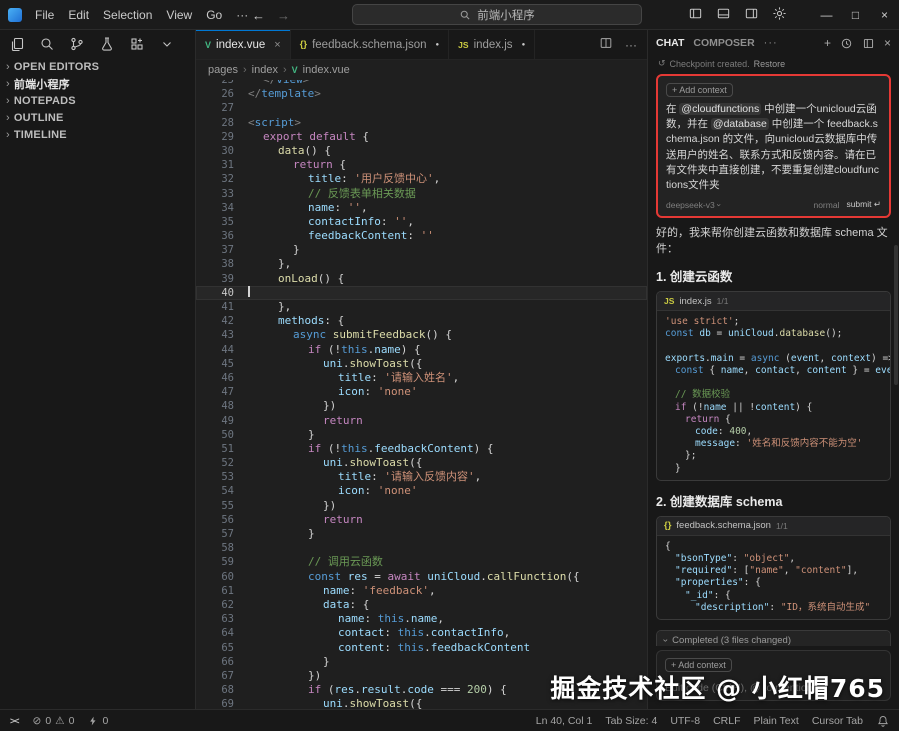 The height and width of the screenshot is (731, 899). I want to click on code-line: 55}), so click(421, 506).